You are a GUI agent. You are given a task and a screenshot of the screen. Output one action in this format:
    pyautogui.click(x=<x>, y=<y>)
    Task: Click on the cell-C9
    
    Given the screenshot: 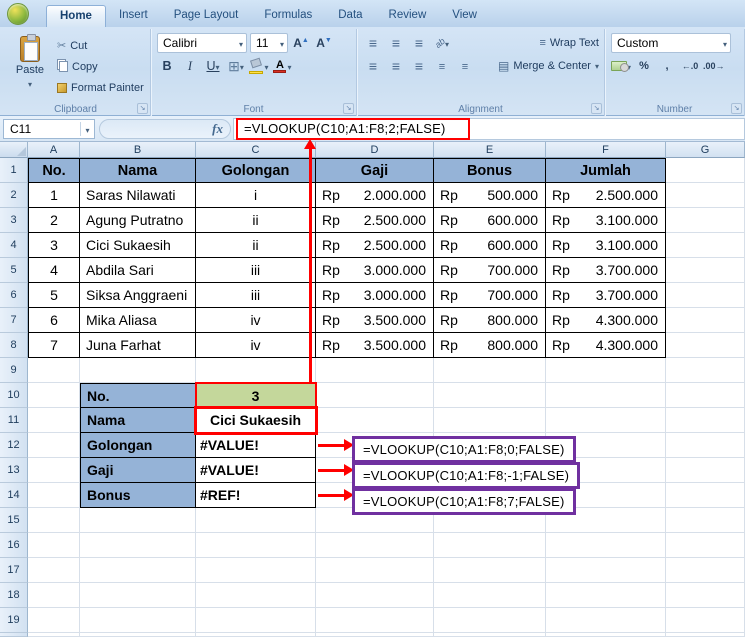 What is the action you would take?
    pyautogui.click(x=256, y=370)
    